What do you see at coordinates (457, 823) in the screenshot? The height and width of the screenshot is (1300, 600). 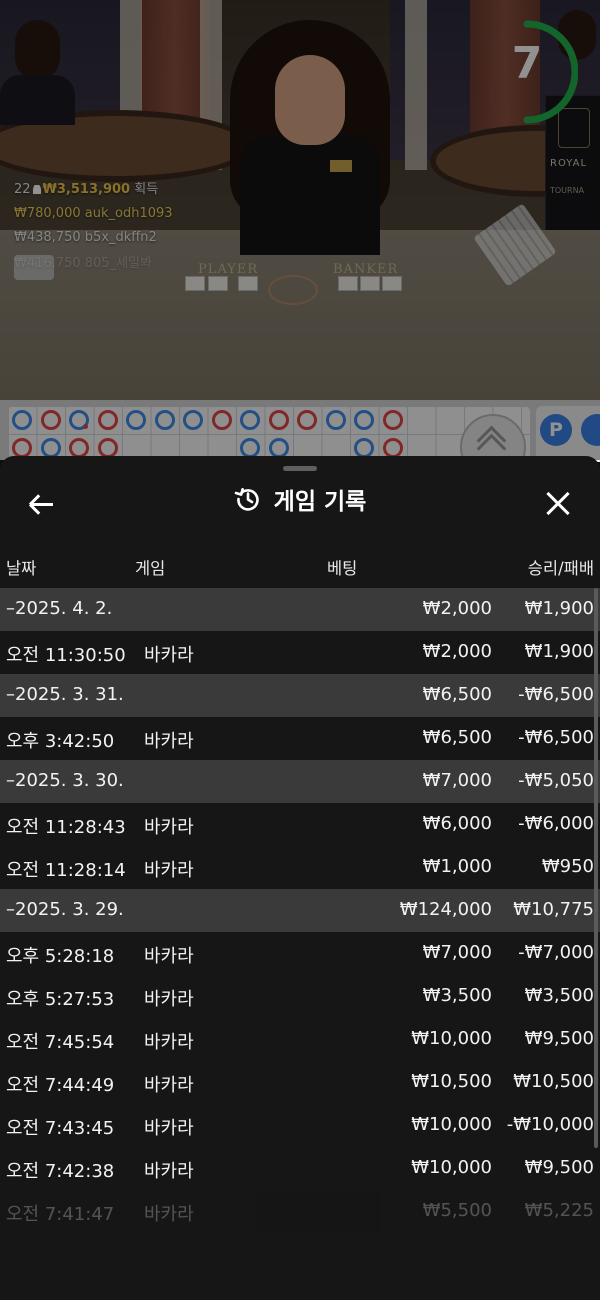 I see `bet-amount: ₩6,000` at bounding box center [457, 823].